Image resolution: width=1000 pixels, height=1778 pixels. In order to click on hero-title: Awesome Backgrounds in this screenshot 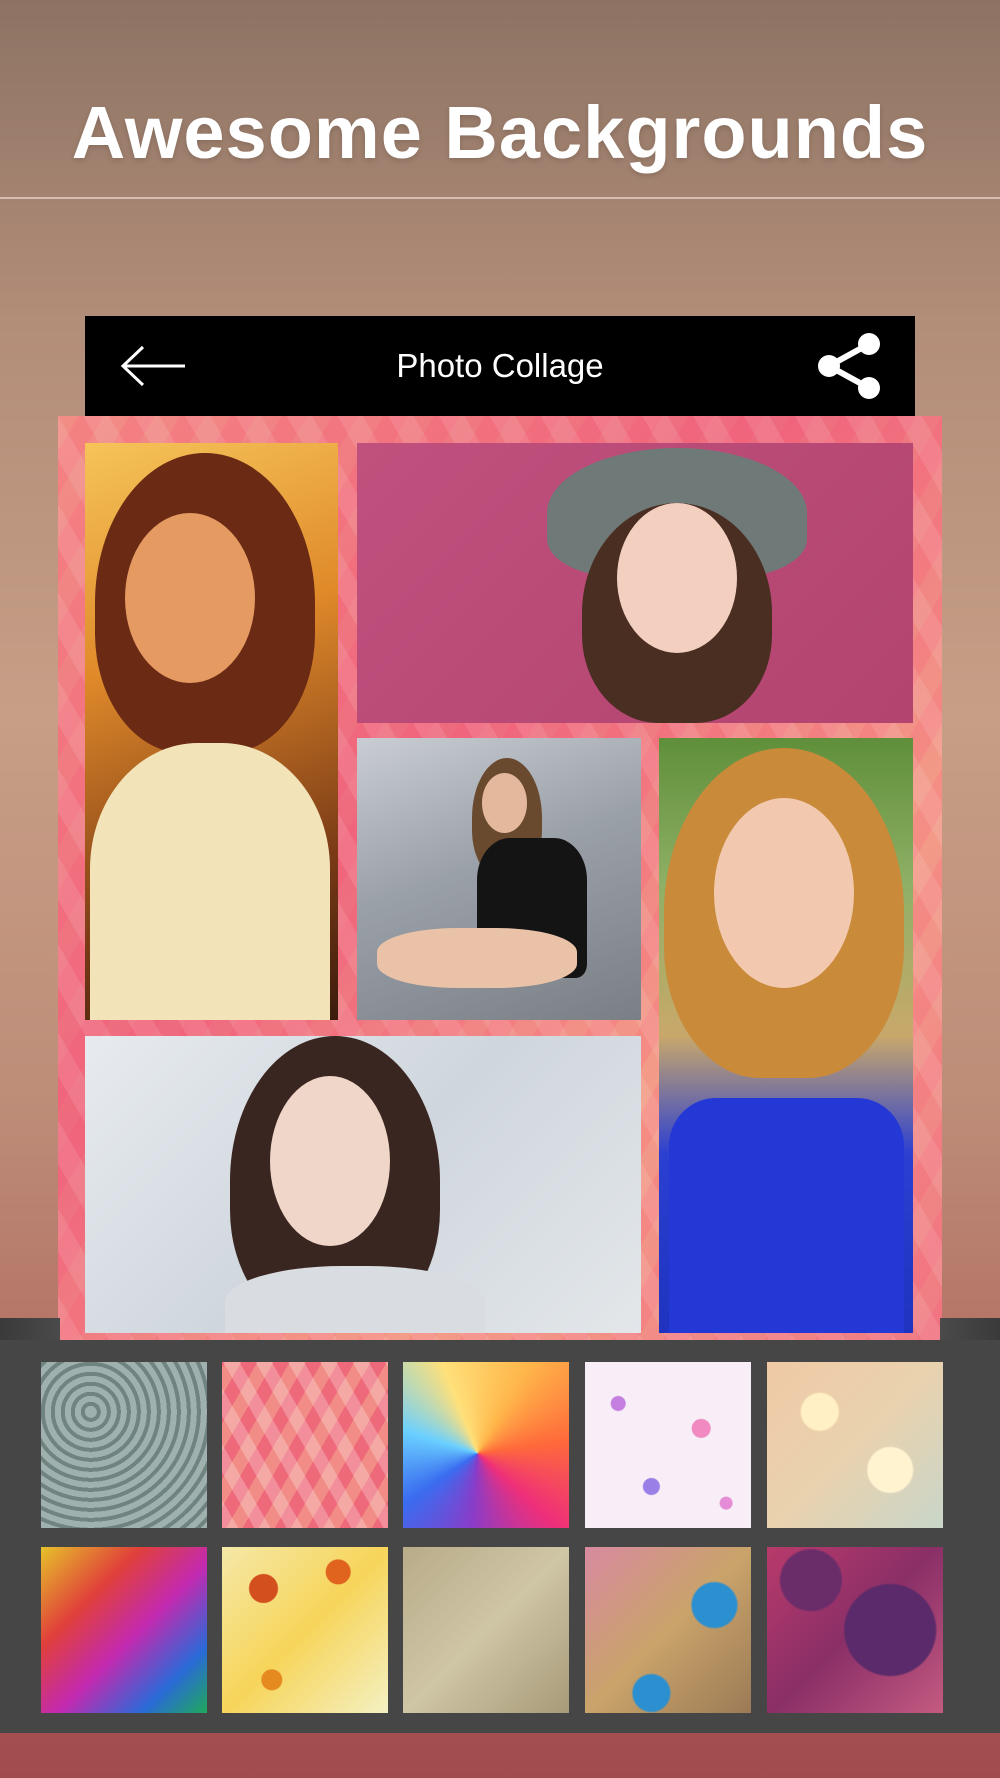, I will do `click(500, 132)`.